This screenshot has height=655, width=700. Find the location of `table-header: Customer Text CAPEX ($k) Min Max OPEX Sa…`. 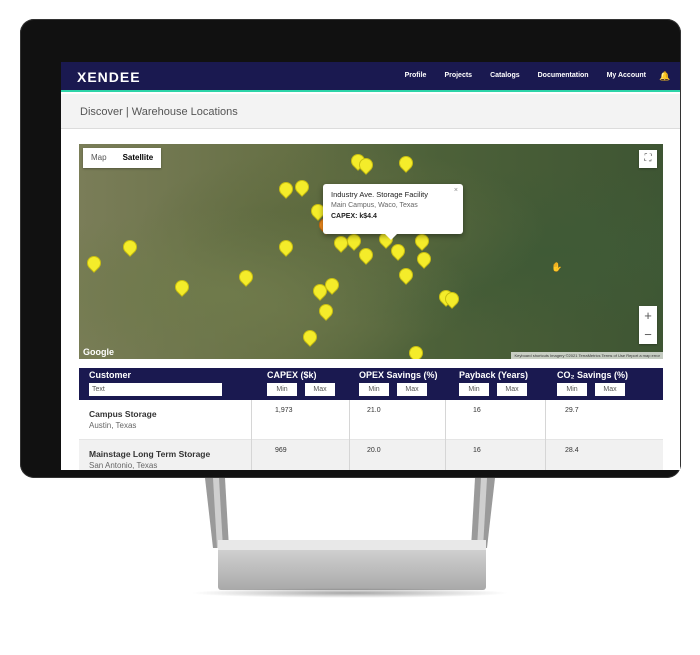

table-header: Customer Text CAPEX ($k) Min Max OPEX Sa… is located at coordinates (371, 384).